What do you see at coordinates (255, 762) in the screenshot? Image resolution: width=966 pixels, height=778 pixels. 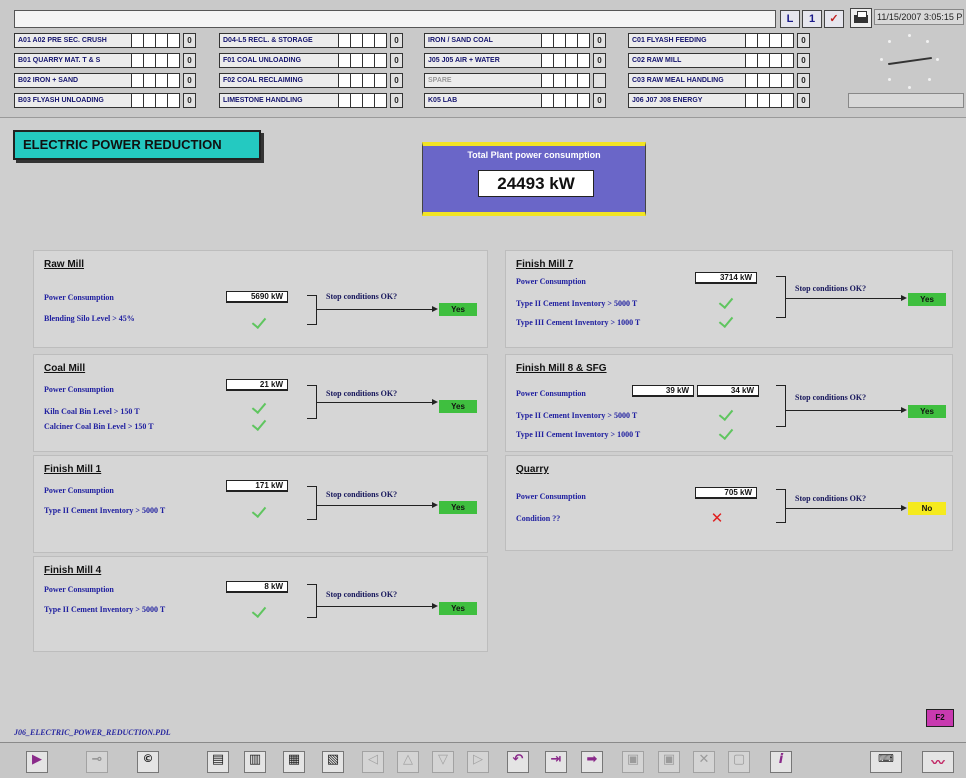 I see `chart-icon: ▥` at bounding box center [255, 762].